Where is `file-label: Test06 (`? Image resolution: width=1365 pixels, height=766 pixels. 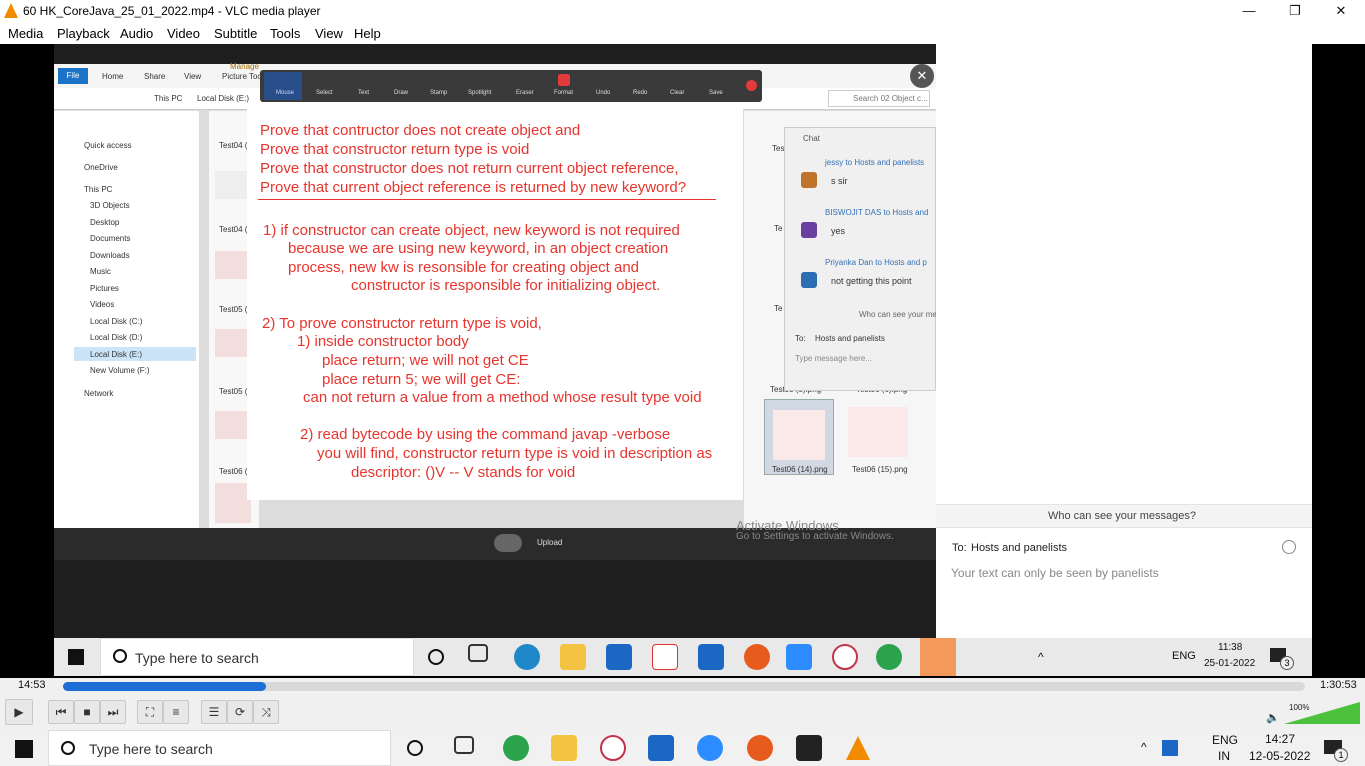 file-label: Test06 ( is located at coordinates (233, 471).